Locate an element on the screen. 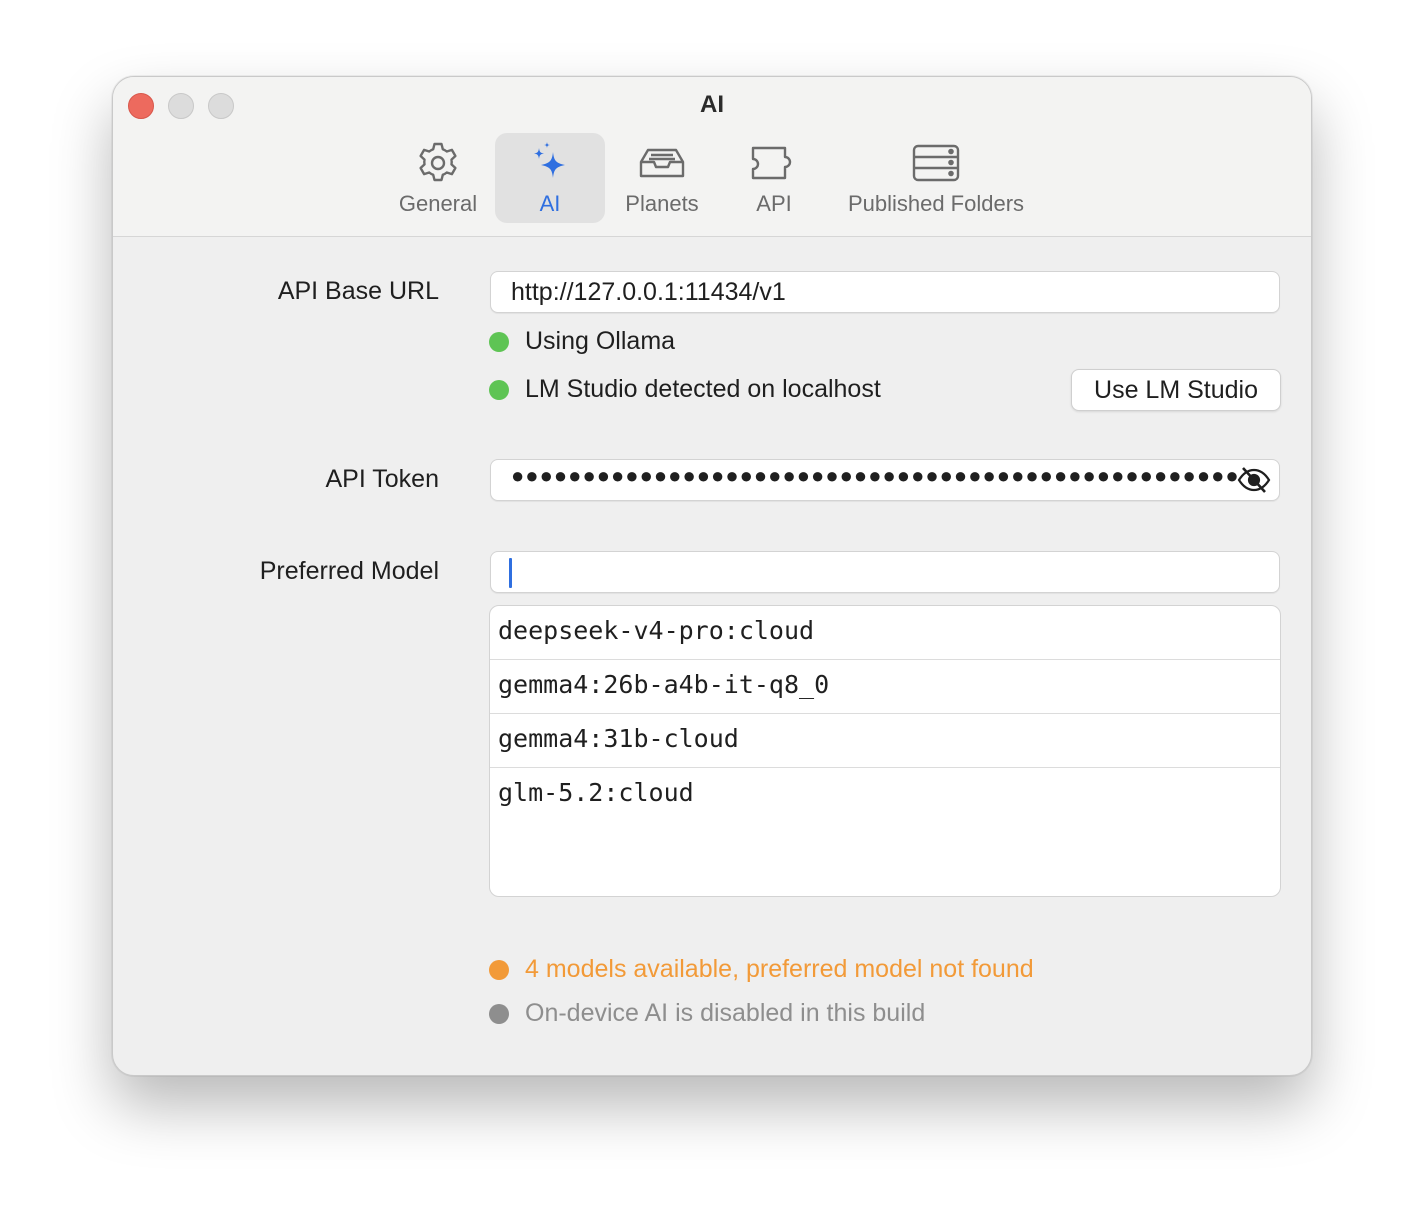 The image size is (1424, 1224). tab-api: API is located at coordinates (774, 178).